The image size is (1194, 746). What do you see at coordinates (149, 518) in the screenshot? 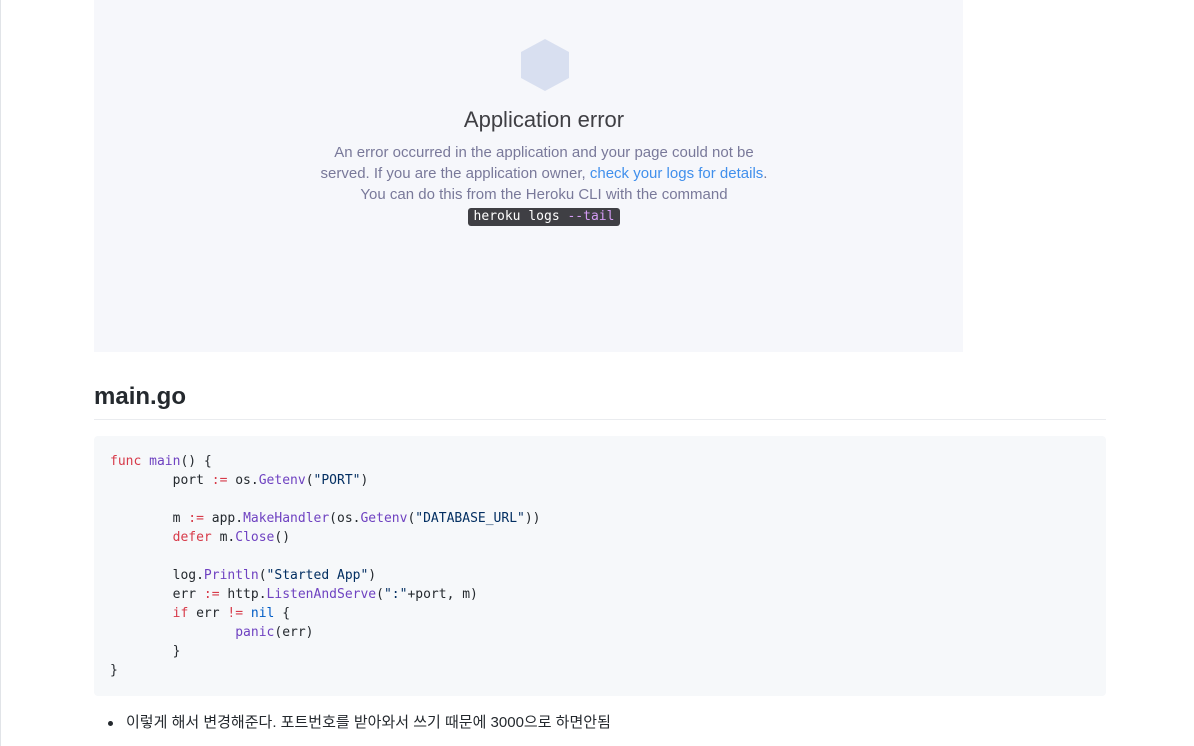
I see `code-token: m` at bounding box center [149, 518].